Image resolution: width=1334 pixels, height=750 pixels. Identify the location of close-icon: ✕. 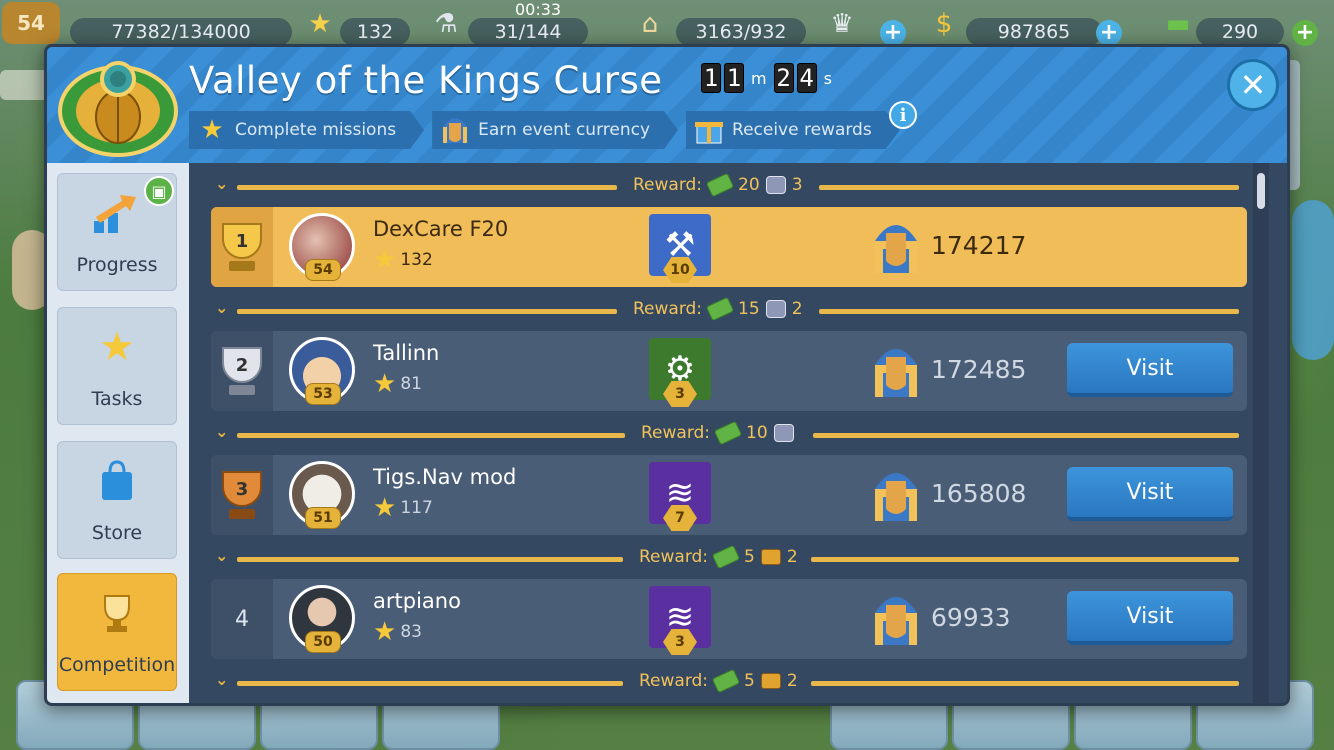
(1253, 85).